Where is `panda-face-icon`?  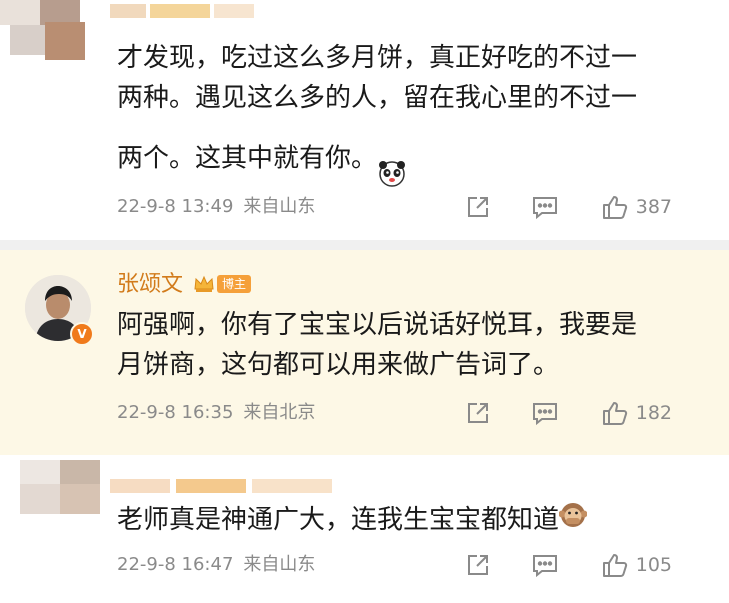 panda-face-icon is located at coordinates (392, 159).